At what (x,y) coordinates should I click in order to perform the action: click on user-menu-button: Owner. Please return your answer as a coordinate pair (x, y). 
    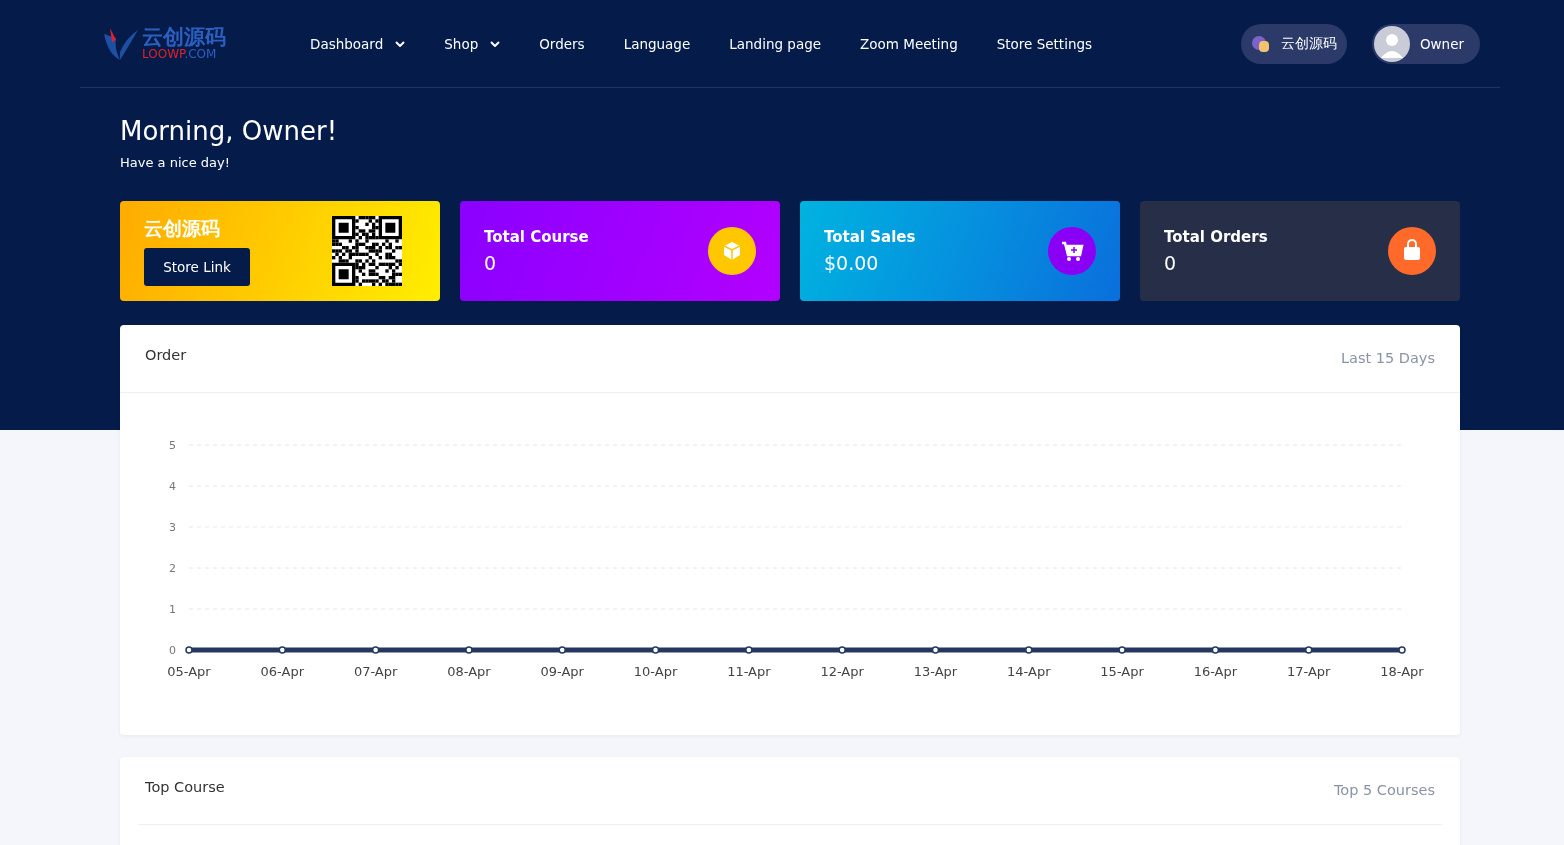
    Looking at the image, I should click on (1425, 43).